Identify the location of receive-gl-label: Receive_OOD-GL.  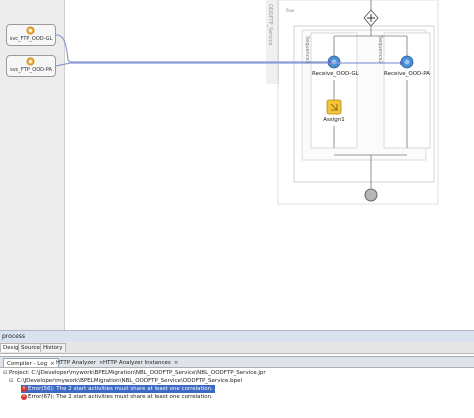
(335, 74).